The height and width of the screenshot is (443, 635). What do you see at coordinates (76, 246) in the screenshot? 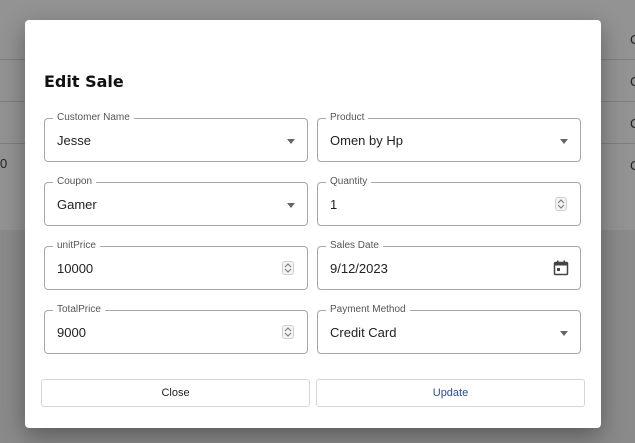
I see `unit-price-label: unitPrice` at bounding box center [76, 246].